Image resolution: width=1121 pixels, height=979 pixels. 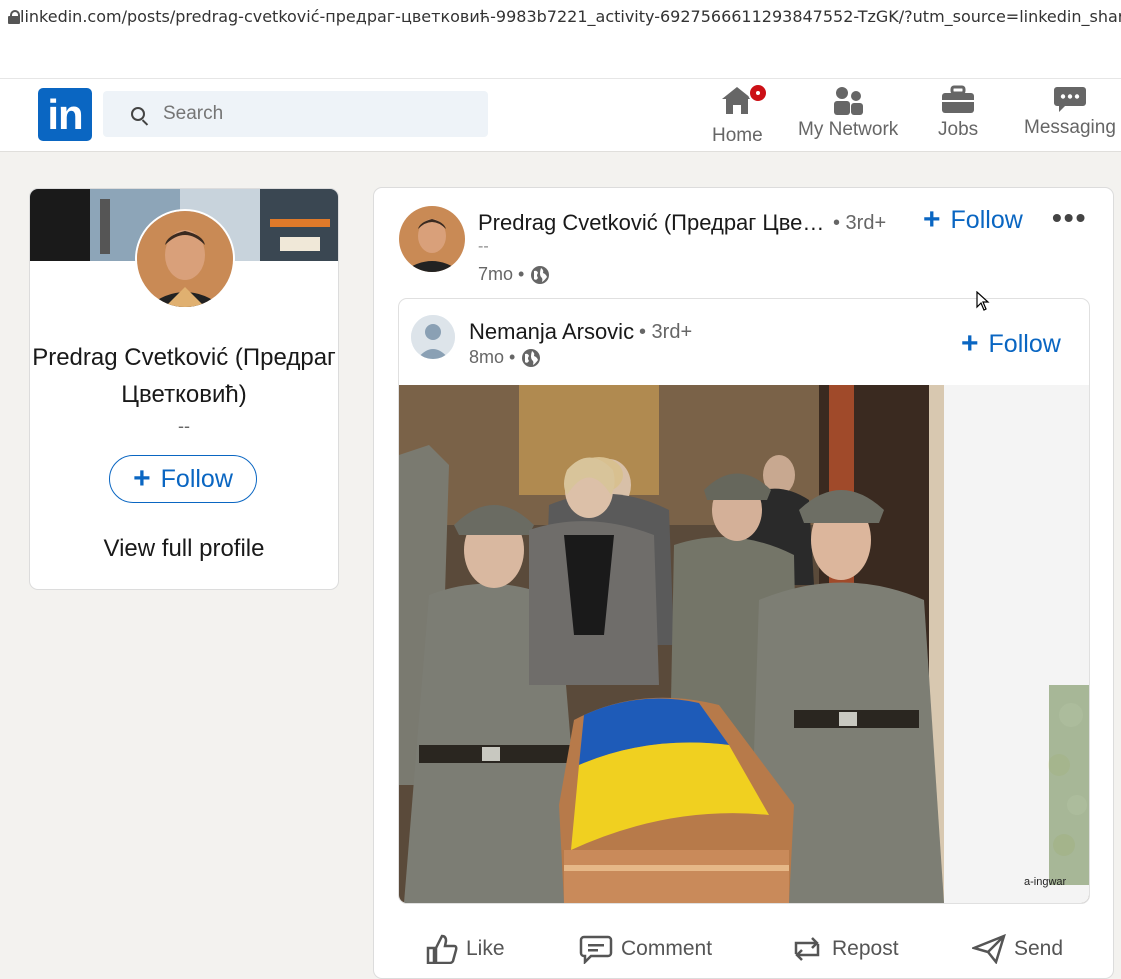 I want to click on image-watermark: a-ingwar, so click(x=1045, y=882).